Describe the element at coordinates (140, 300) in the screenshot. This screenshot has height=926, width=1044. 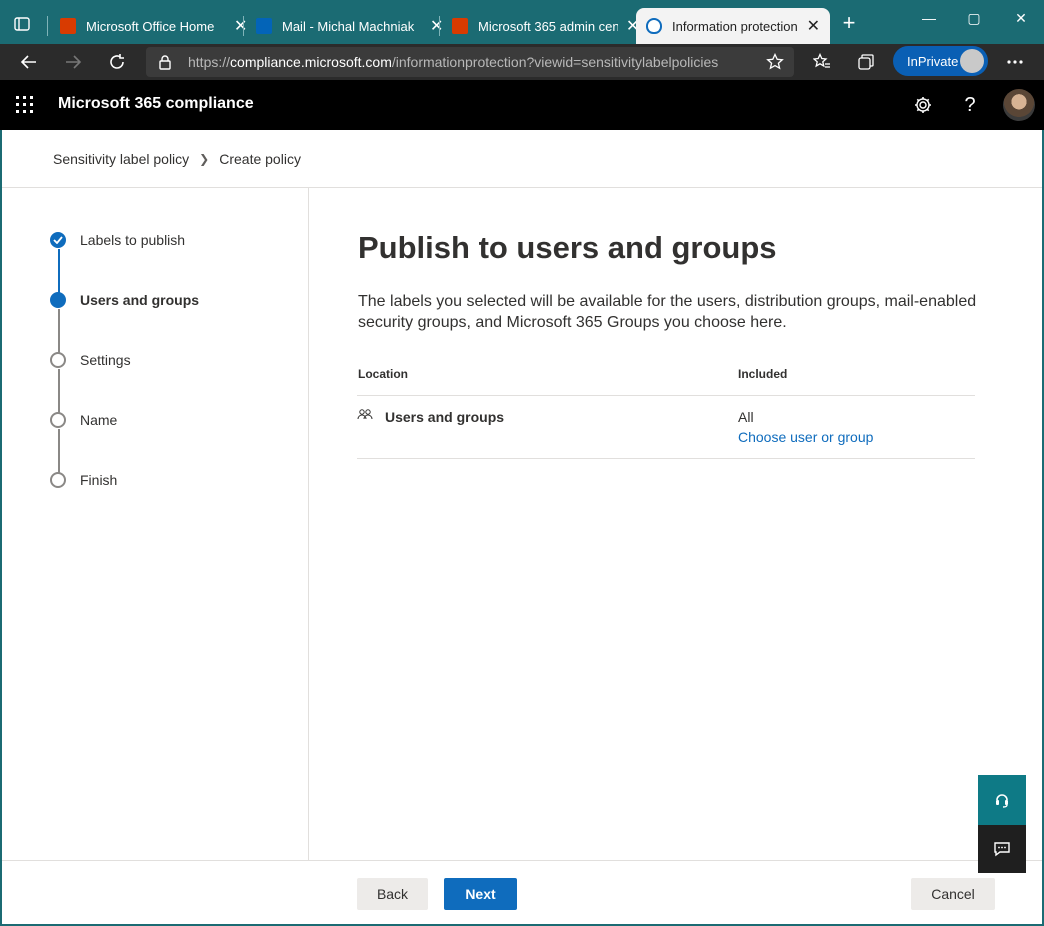
I see `step-label: Users and groups` at that location.